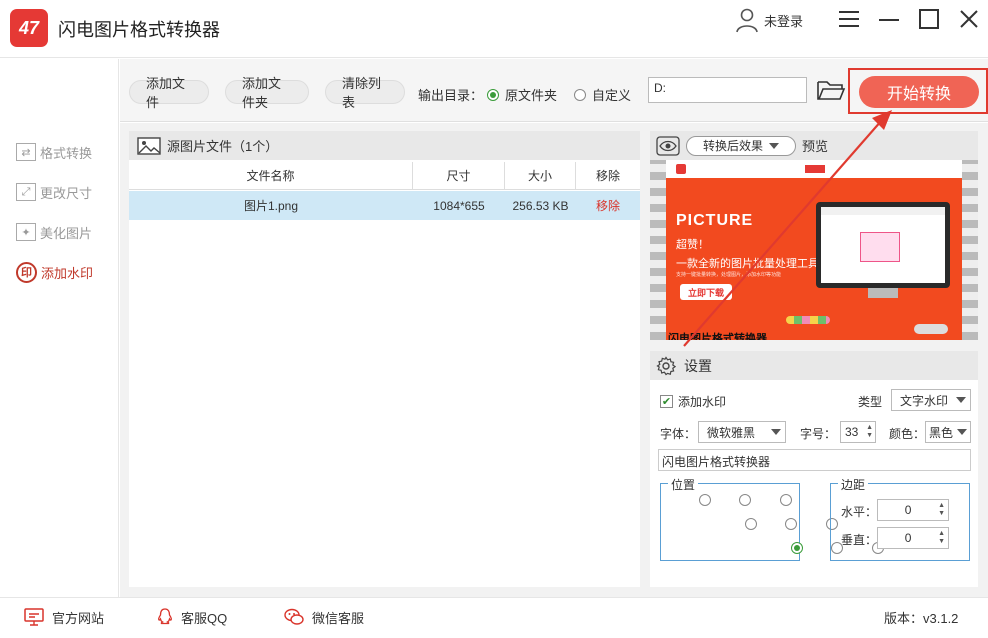  Describe the element at coordinates (338, 618) in the screenshot. I see `wechat-label: 微信客服` at that location.